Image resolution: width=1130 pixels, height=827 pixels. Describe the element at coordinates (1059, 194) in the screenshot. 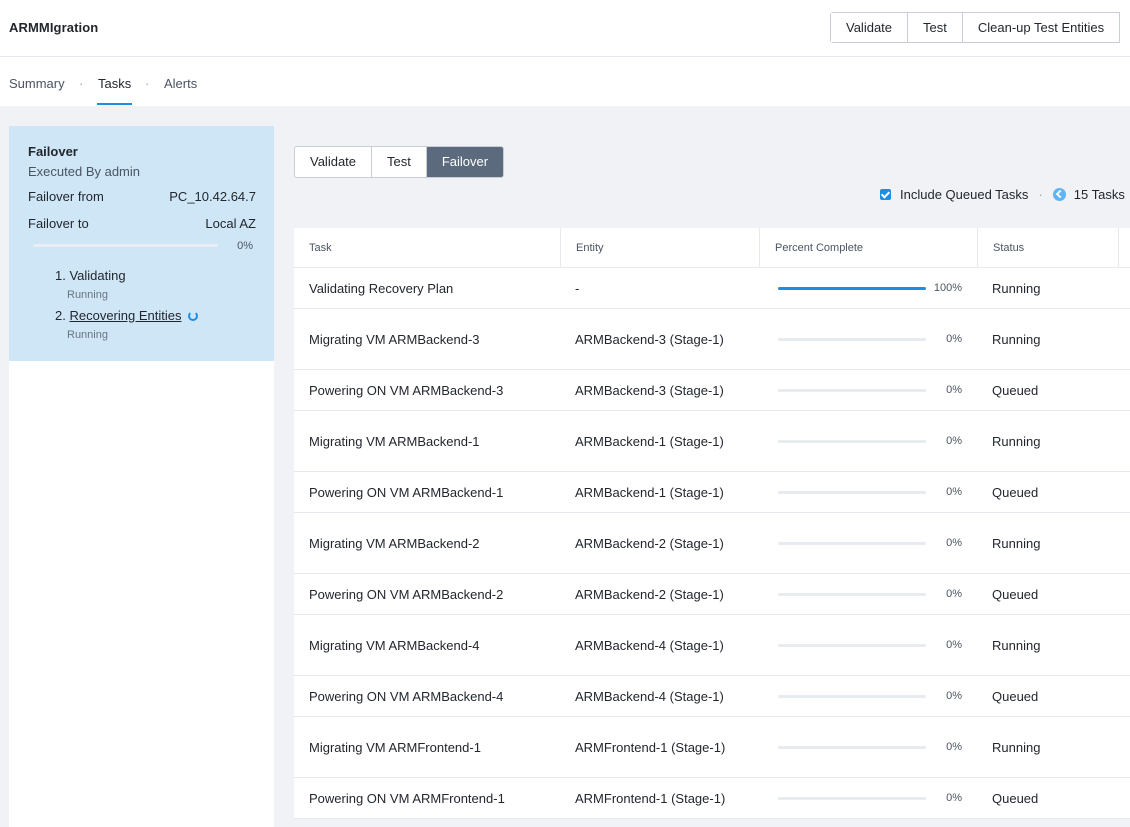

I see `chevron-left-icon` at that location.